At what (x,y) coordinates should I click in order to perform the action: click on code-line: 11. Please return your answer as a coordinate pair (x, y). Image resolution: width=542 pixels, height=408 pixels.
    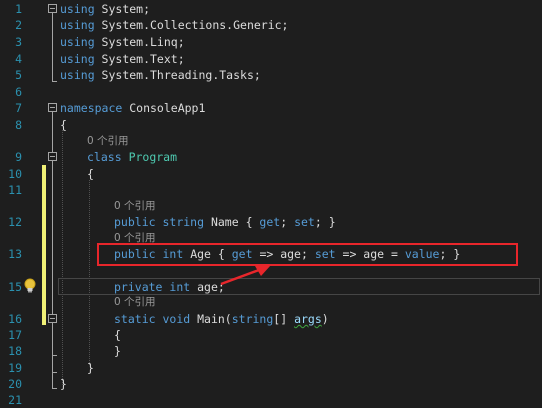
    Looking at the image, I should click on (271, 190).